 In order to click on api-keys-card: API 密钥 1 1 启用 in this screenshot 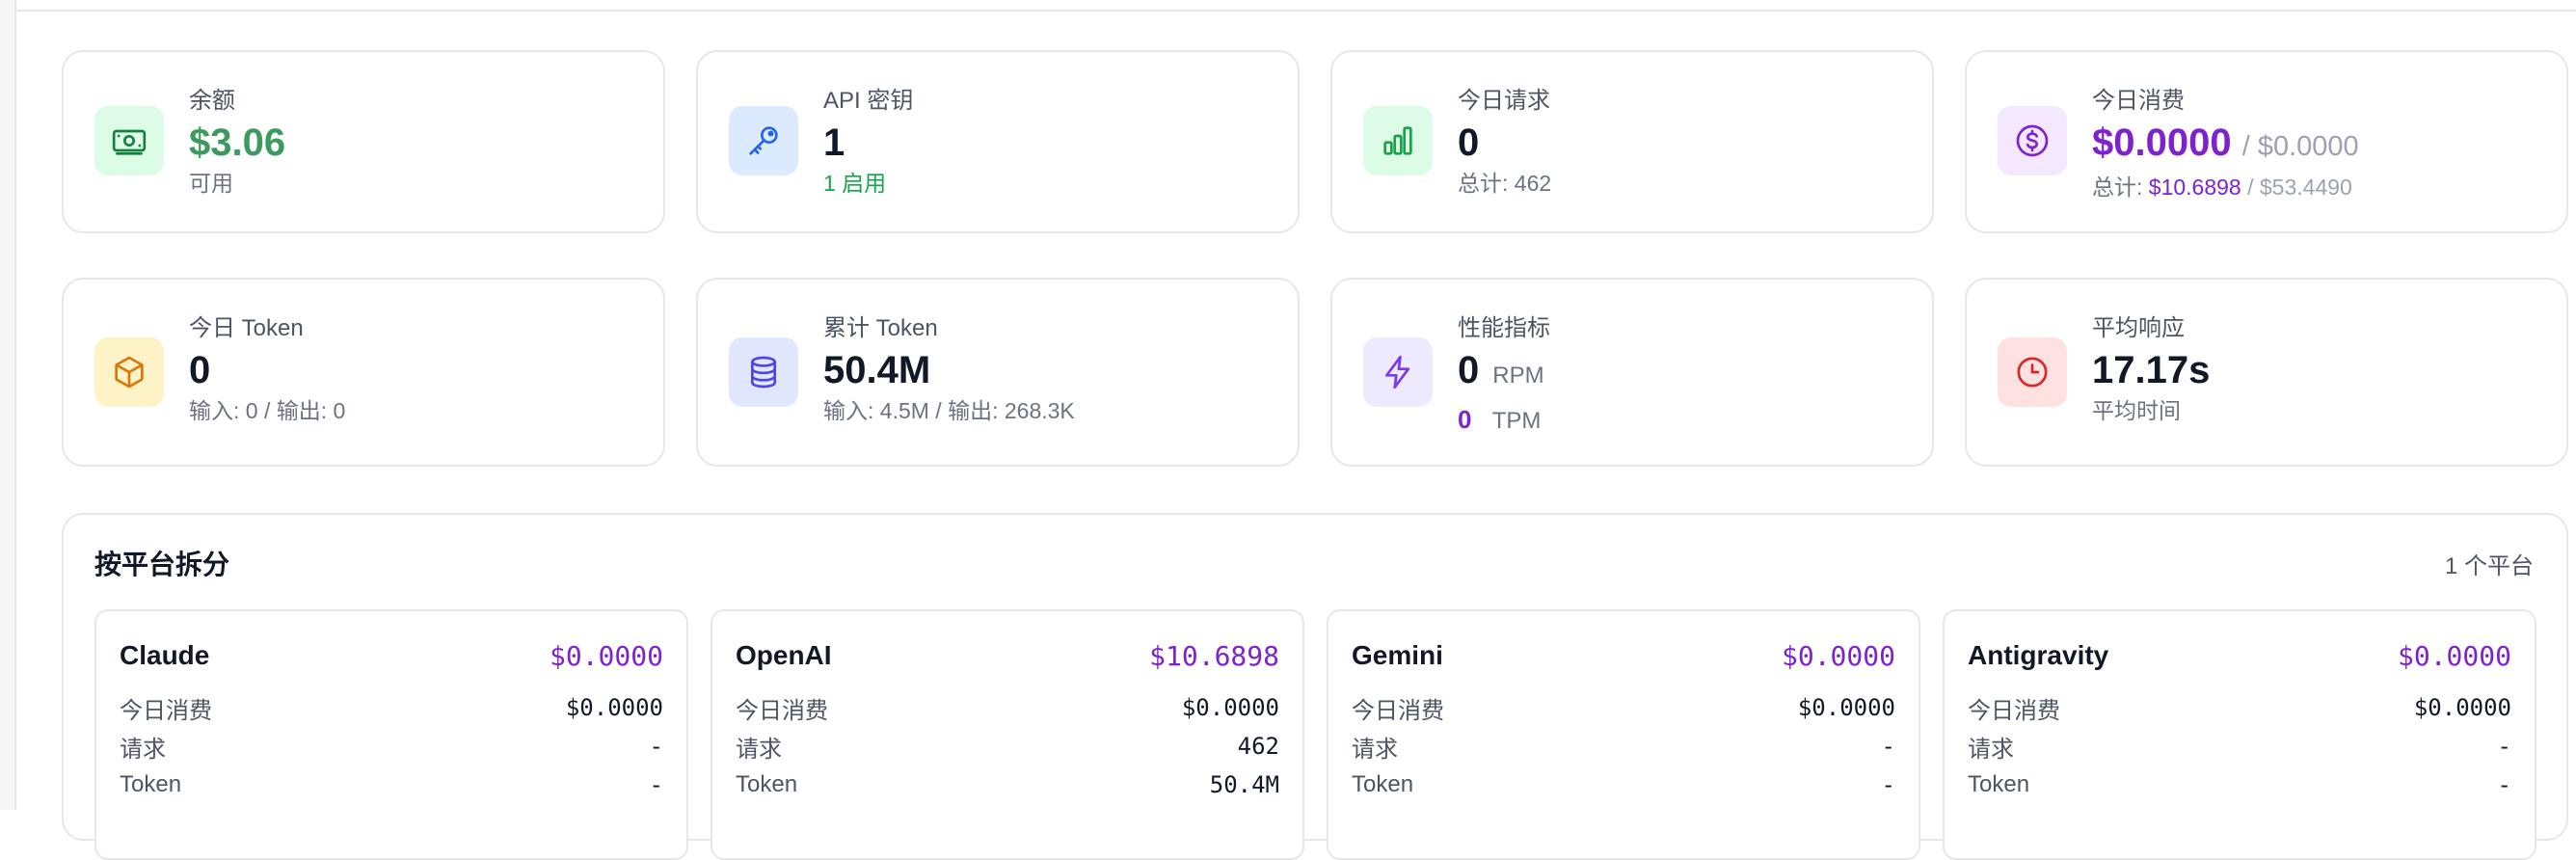, I will do `click(998, 142)`.